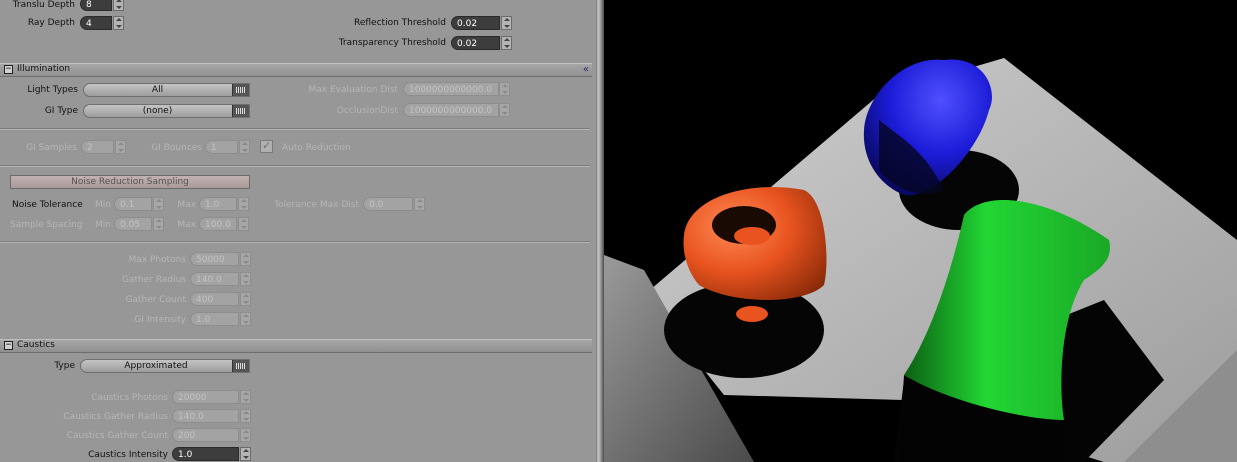  I want to click on caustics-intensity-spinner, so click(245, 454).